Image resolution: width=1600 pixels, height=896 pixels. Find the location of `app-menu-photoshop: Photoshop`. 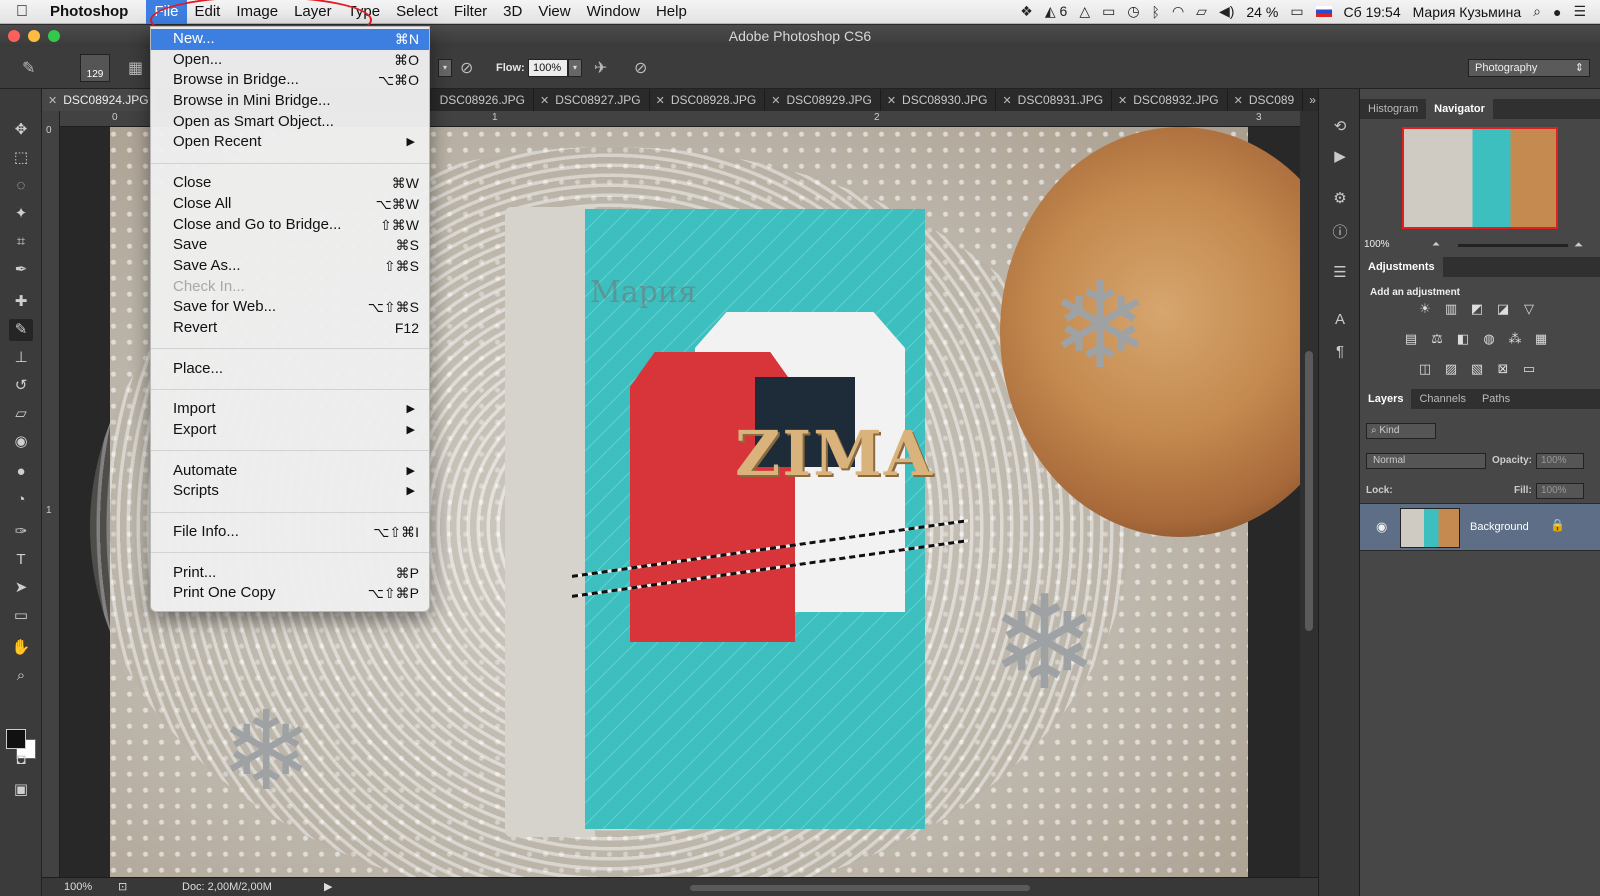

app-menu-photoshop: Photoshop is located at coordinates (89, 11).